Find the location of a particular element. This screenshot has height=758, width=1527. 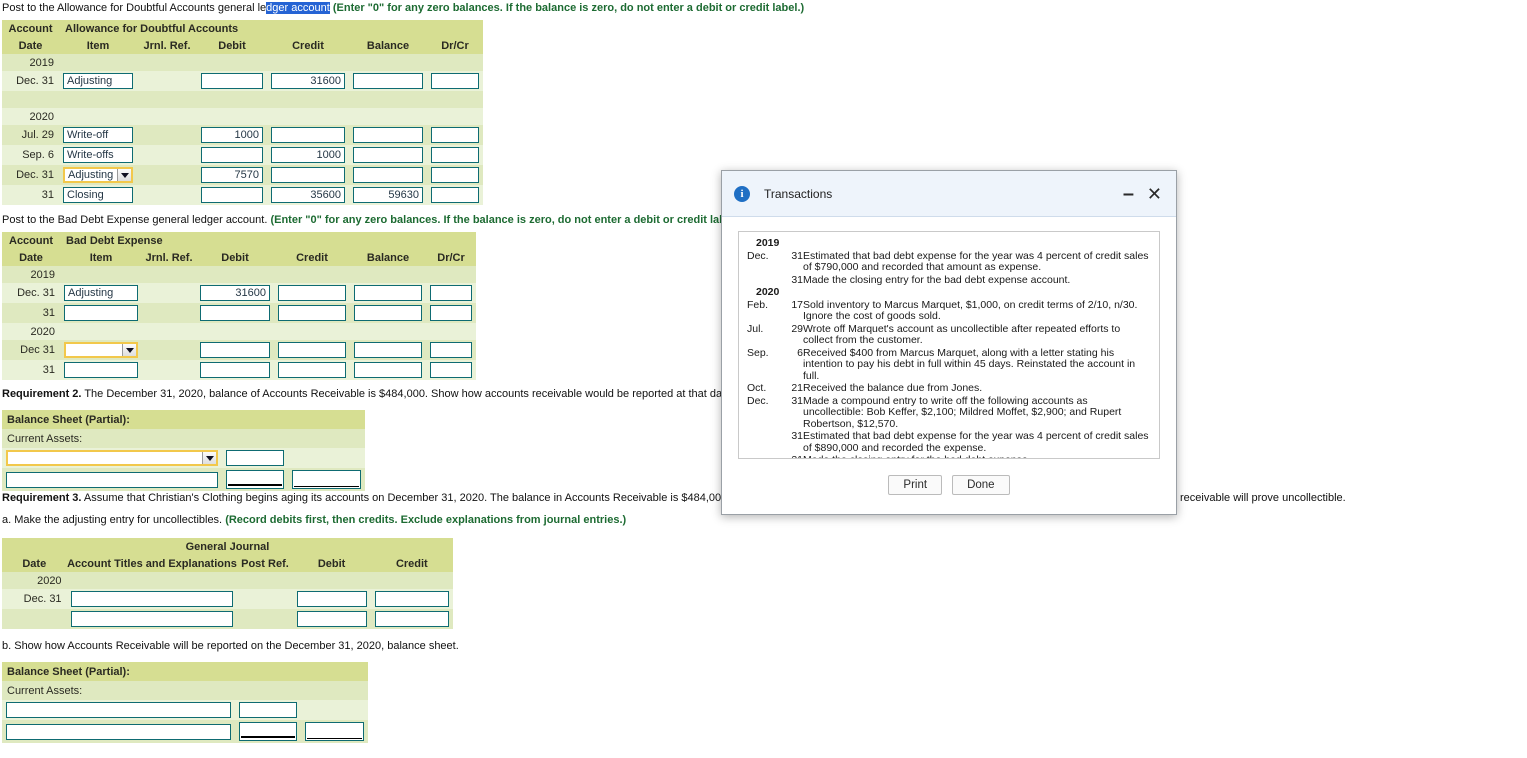

ledger-debit-input: 1000 is located at coordinates (232, 135).